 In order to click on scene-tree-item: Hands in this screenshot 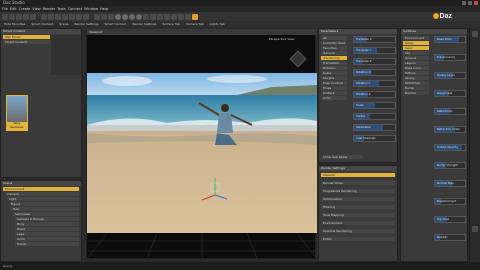, I will do `click(47, 244)`.